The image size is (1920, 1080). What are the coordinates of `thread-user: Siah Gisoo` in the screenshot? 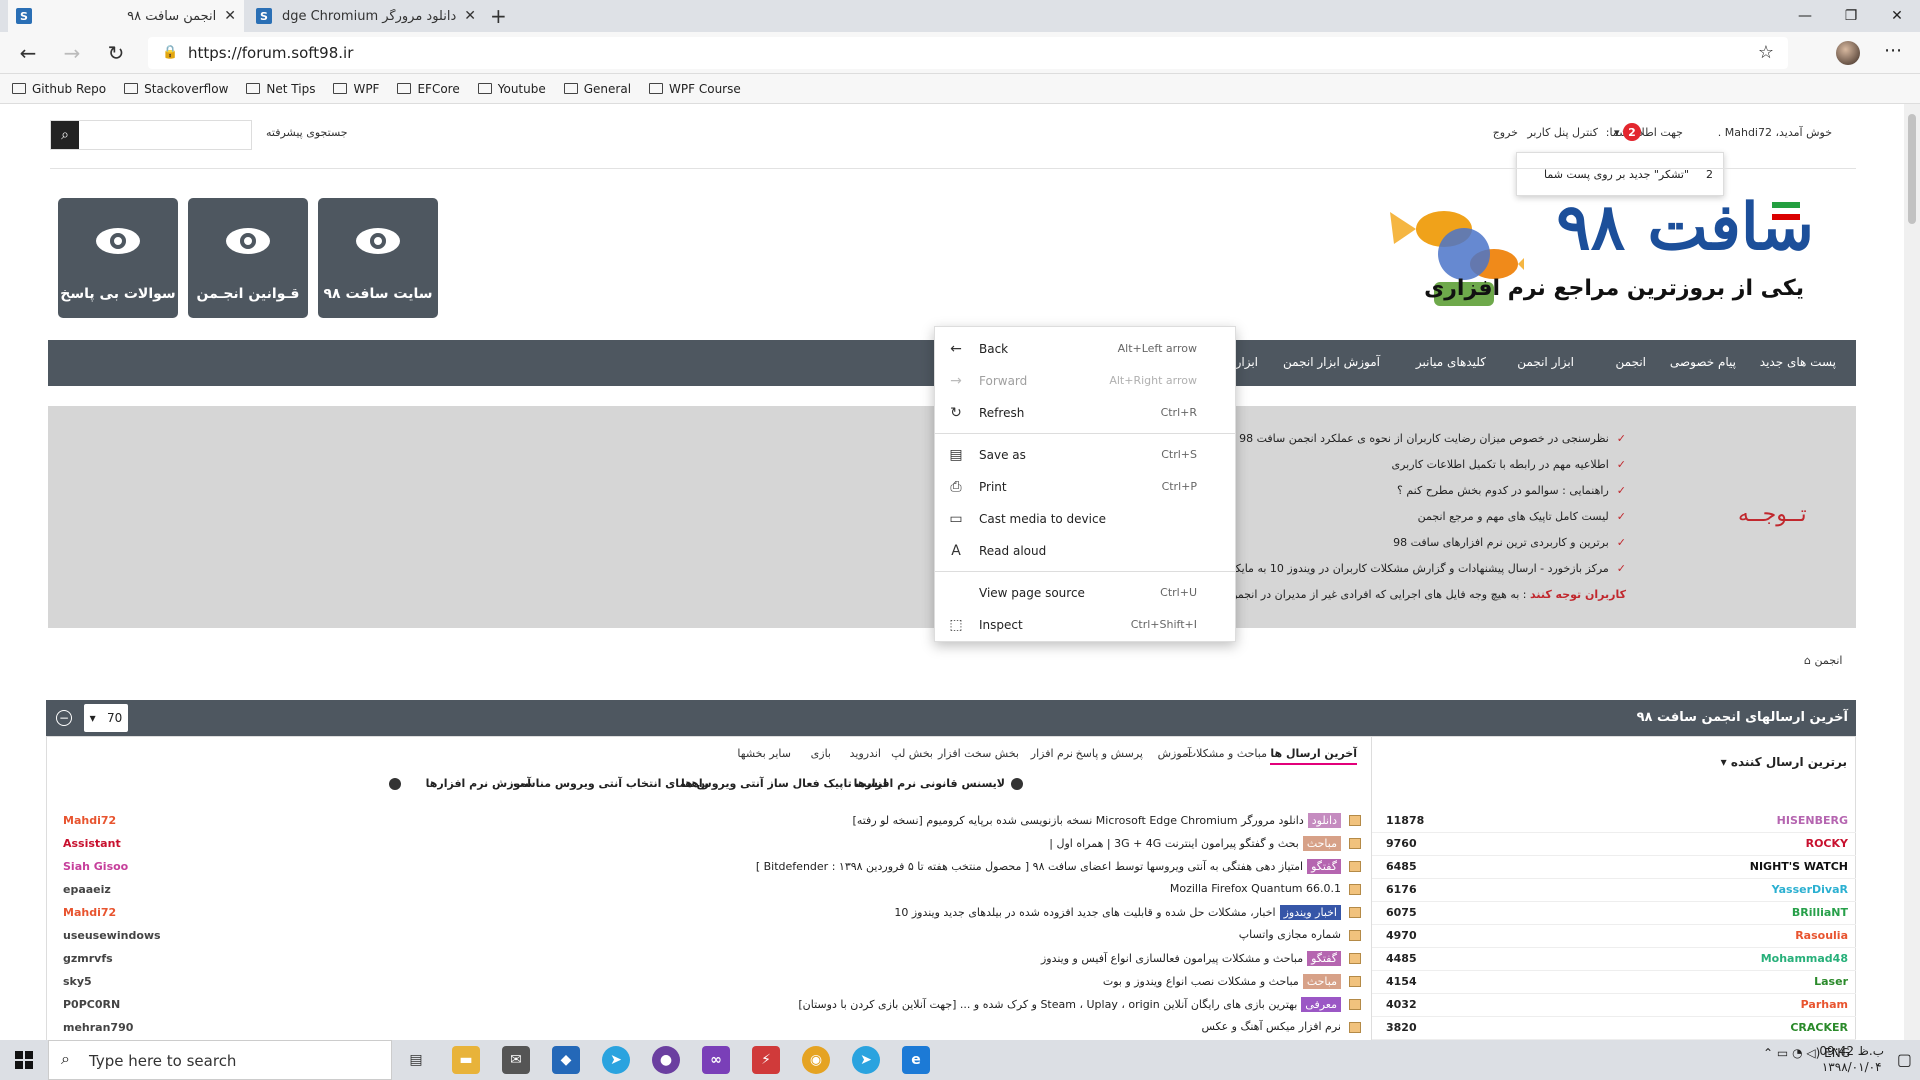 It's located at (95, 866).